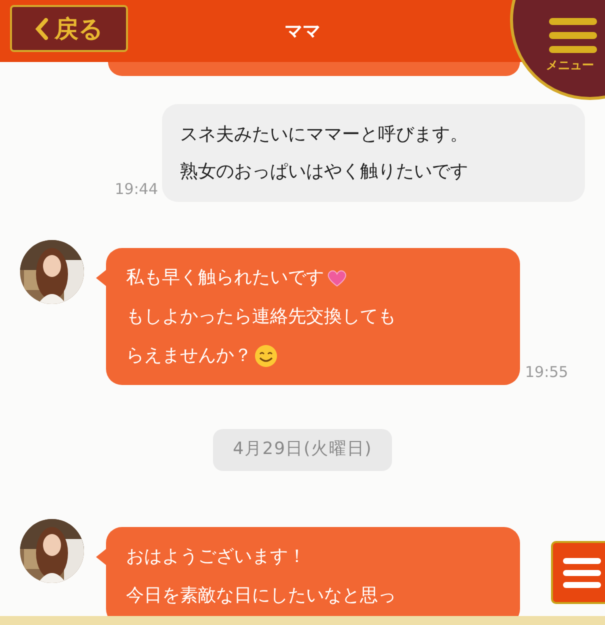 This screenshot has height=625, width=605. I want to click on message-time: 19:55, so click(546, 372).